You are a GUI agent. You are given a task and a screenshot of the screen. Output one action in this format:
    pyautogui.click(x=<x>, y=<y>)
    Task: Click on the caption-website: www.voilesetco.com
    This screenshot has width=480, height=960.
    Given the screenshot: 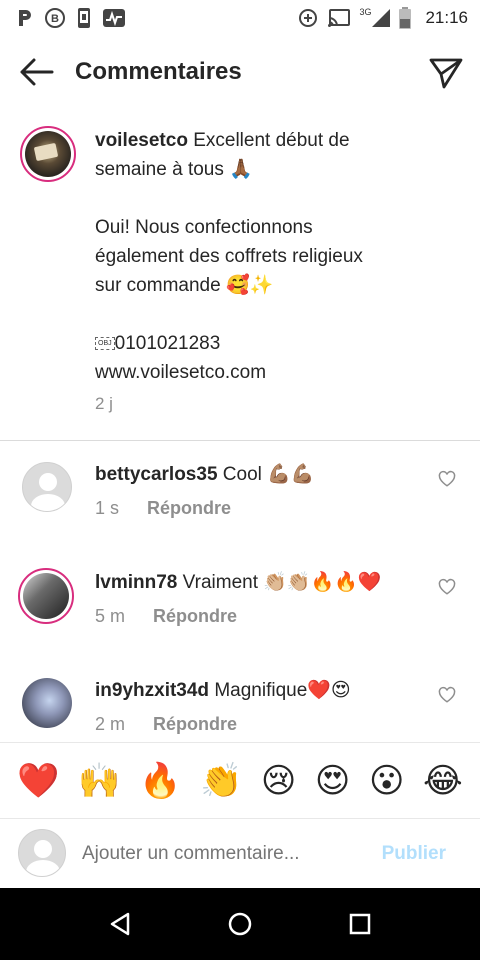 What is the action you would take?
    pyautogui.click(x=255, y=372)
    